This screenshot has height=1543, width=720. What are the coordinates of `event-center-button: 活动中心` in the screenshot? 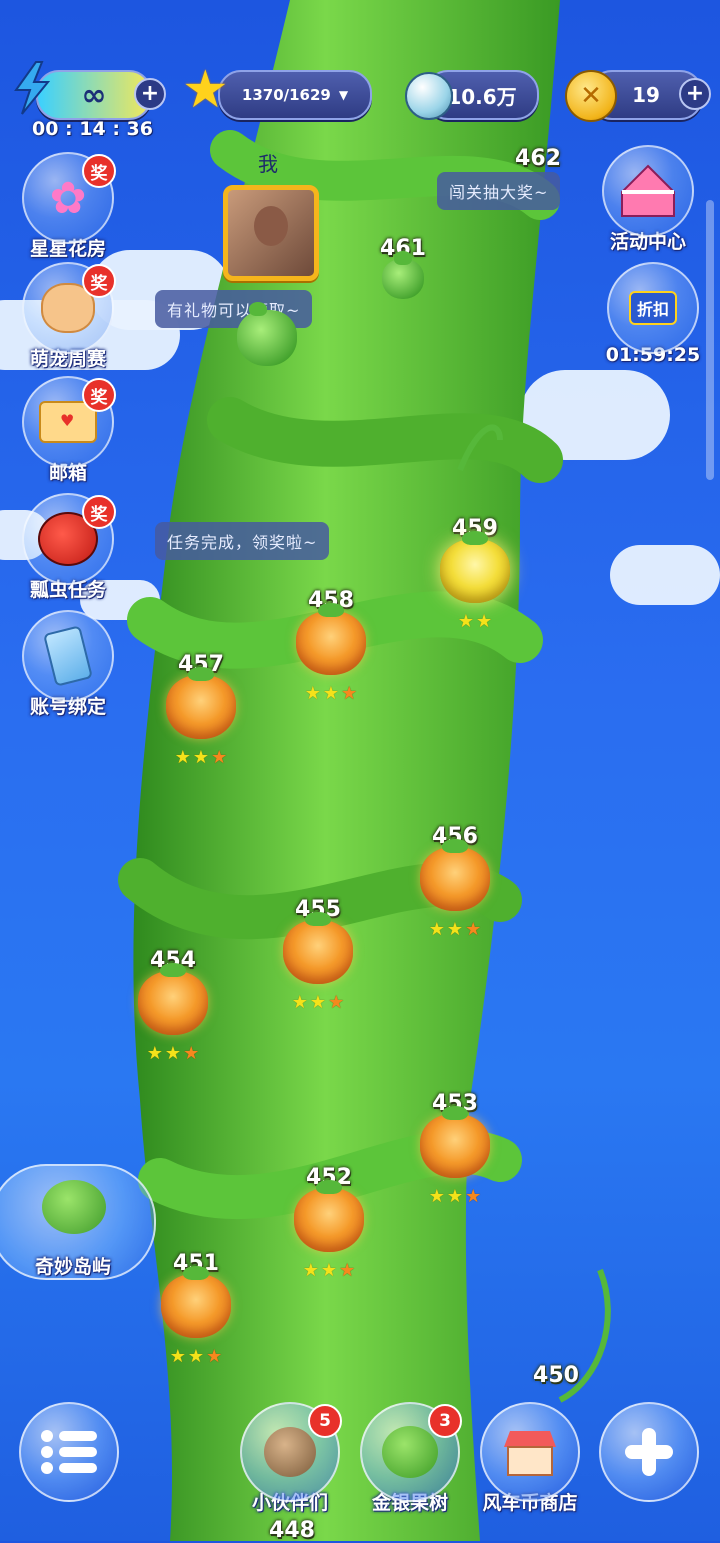 It's located at (648, 199).